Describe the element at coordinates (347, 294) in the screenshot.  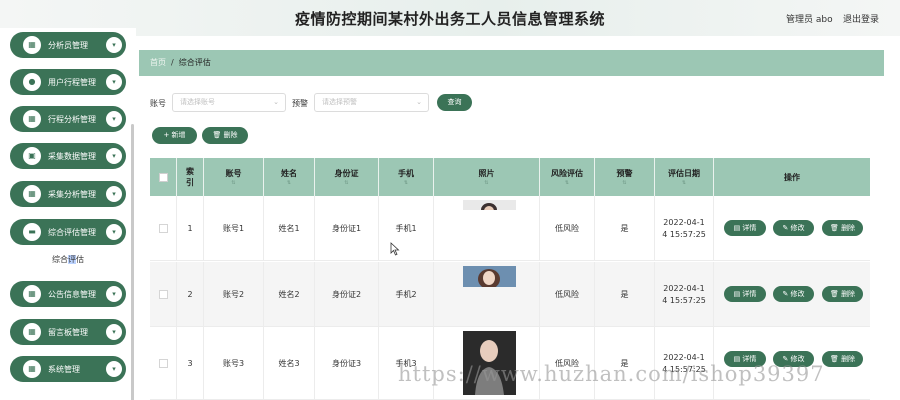
I see `cell-id-card: 身份证2` at that location.